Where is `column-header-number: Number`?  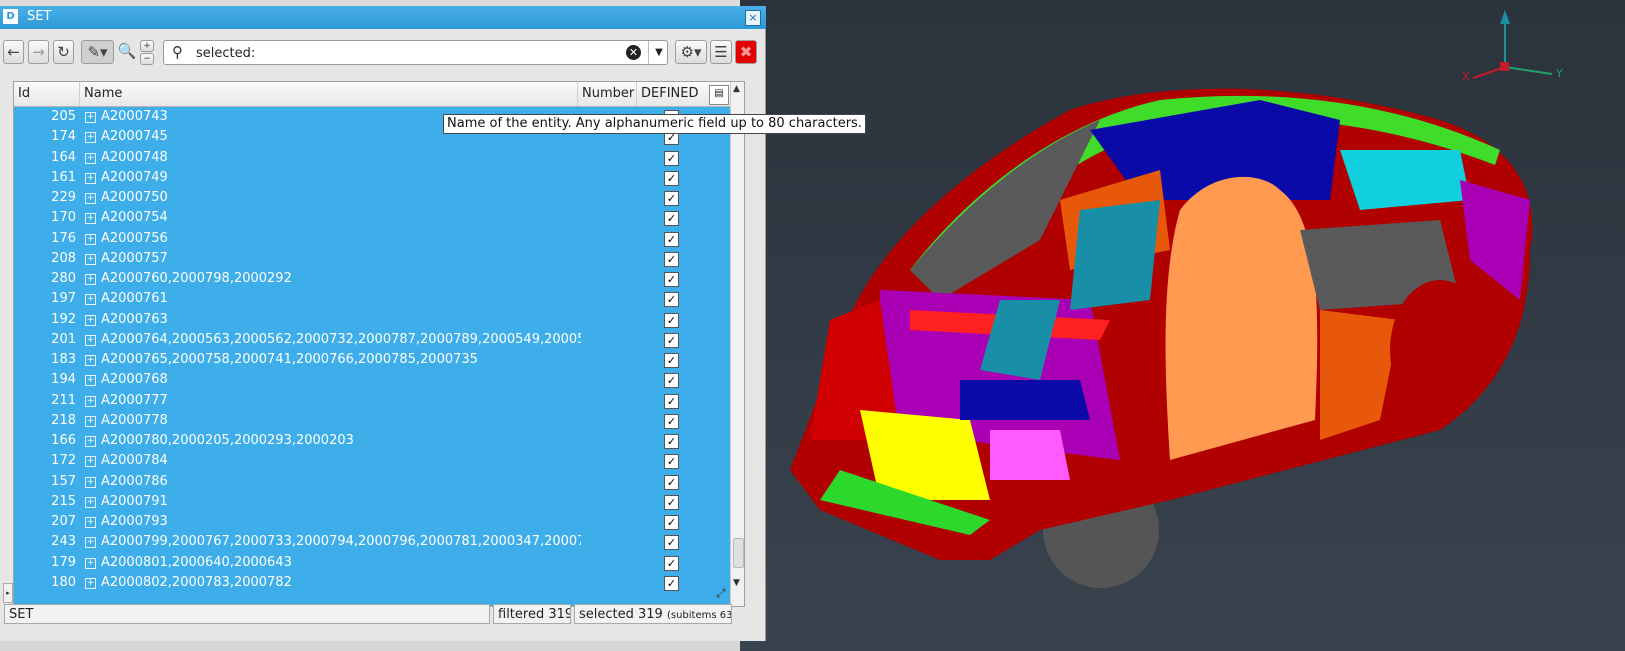 column-header-number: Number is located at coordinates (607, 94).